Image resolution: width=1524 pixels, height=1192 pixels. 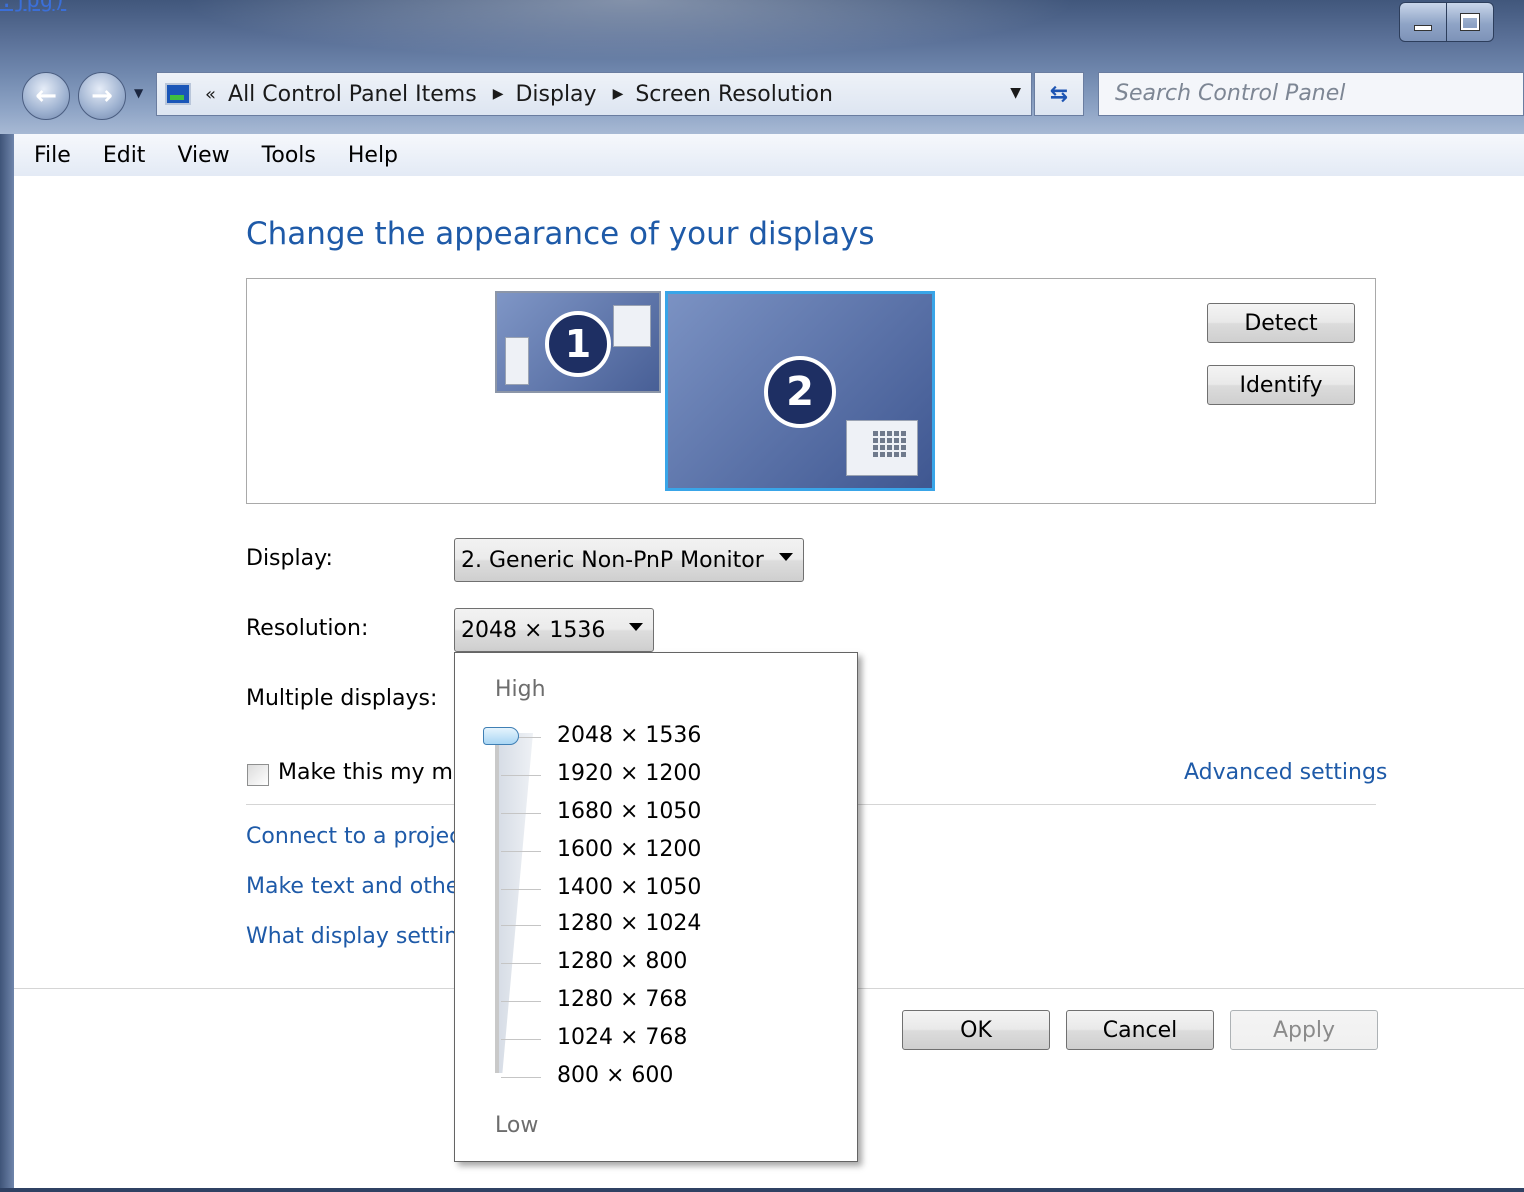 What do you see at coordinates (353, 836) in the screenshot?
I see `connect-projector-link: Connect to a projec` at bounding box center [353, 836].